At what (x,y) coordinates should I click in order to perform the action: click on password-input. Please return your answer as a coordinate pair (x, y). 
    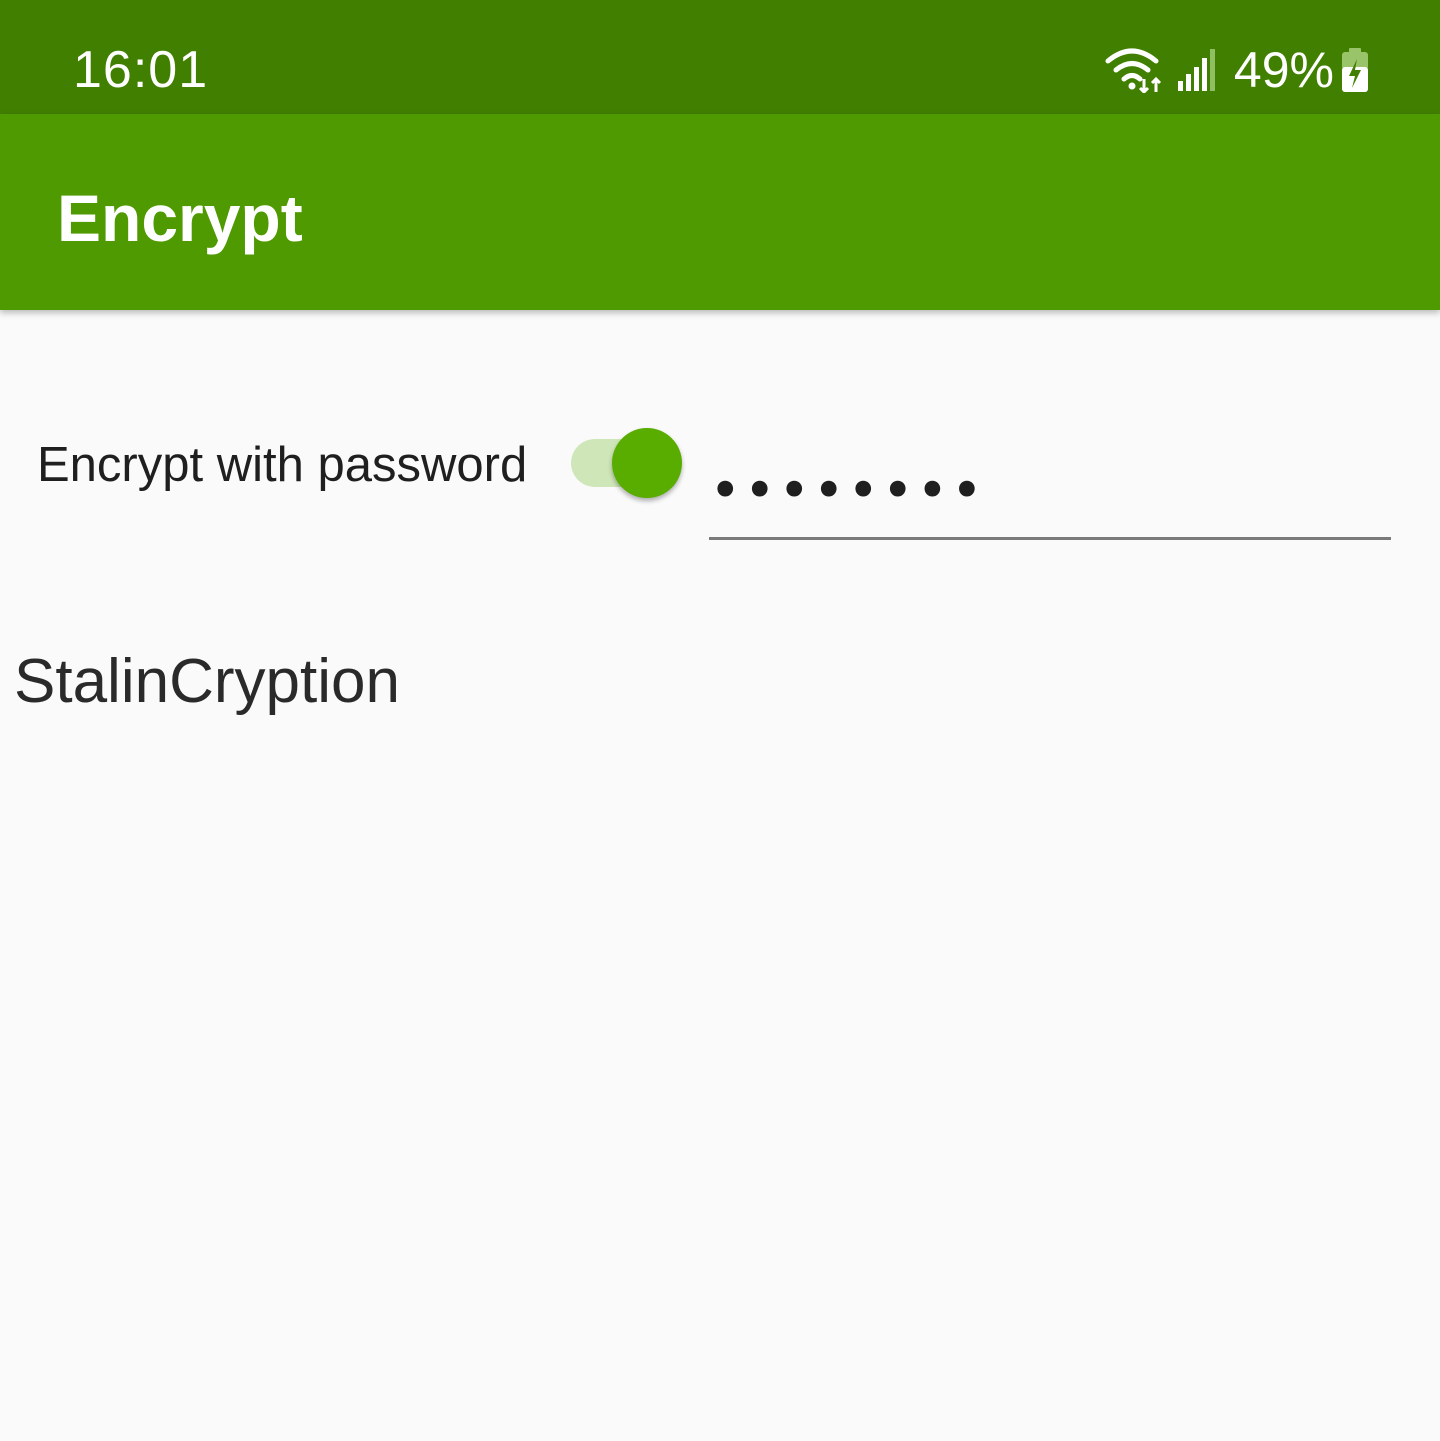
    Looking at the image, I should click on (1050, 492).